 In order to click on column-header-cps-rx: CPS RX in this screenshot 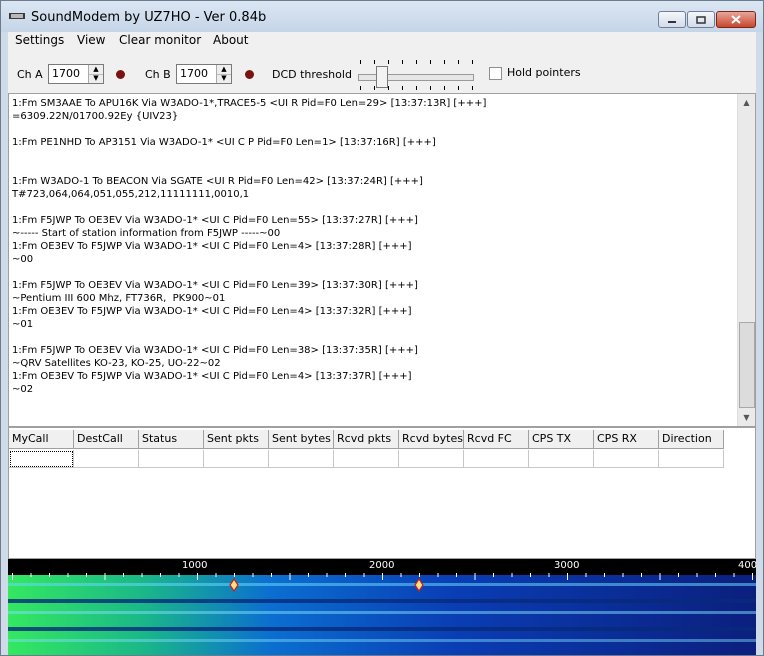, I will do `click(626, 439)`.